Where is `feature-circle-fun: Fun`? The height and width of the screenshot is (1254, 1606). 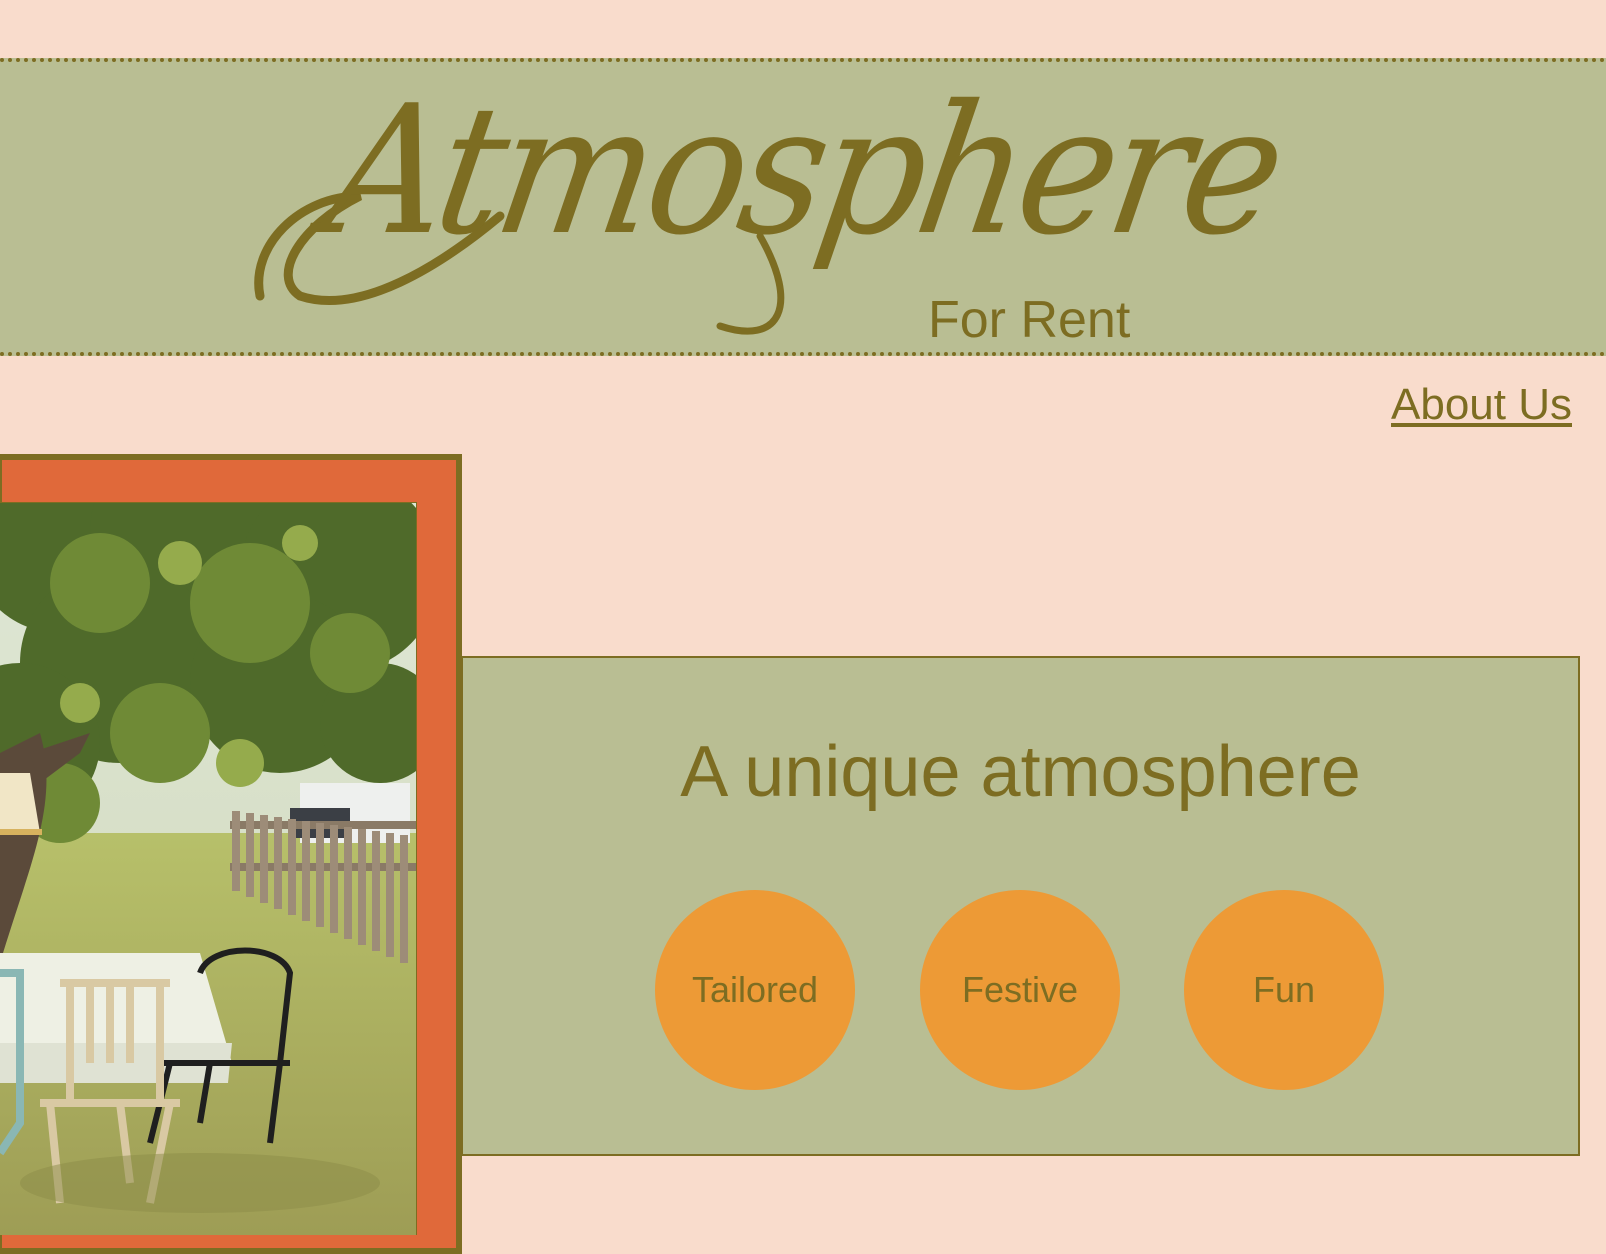
feature-circle-fun: Fun is located at coordinates (1284, 990).